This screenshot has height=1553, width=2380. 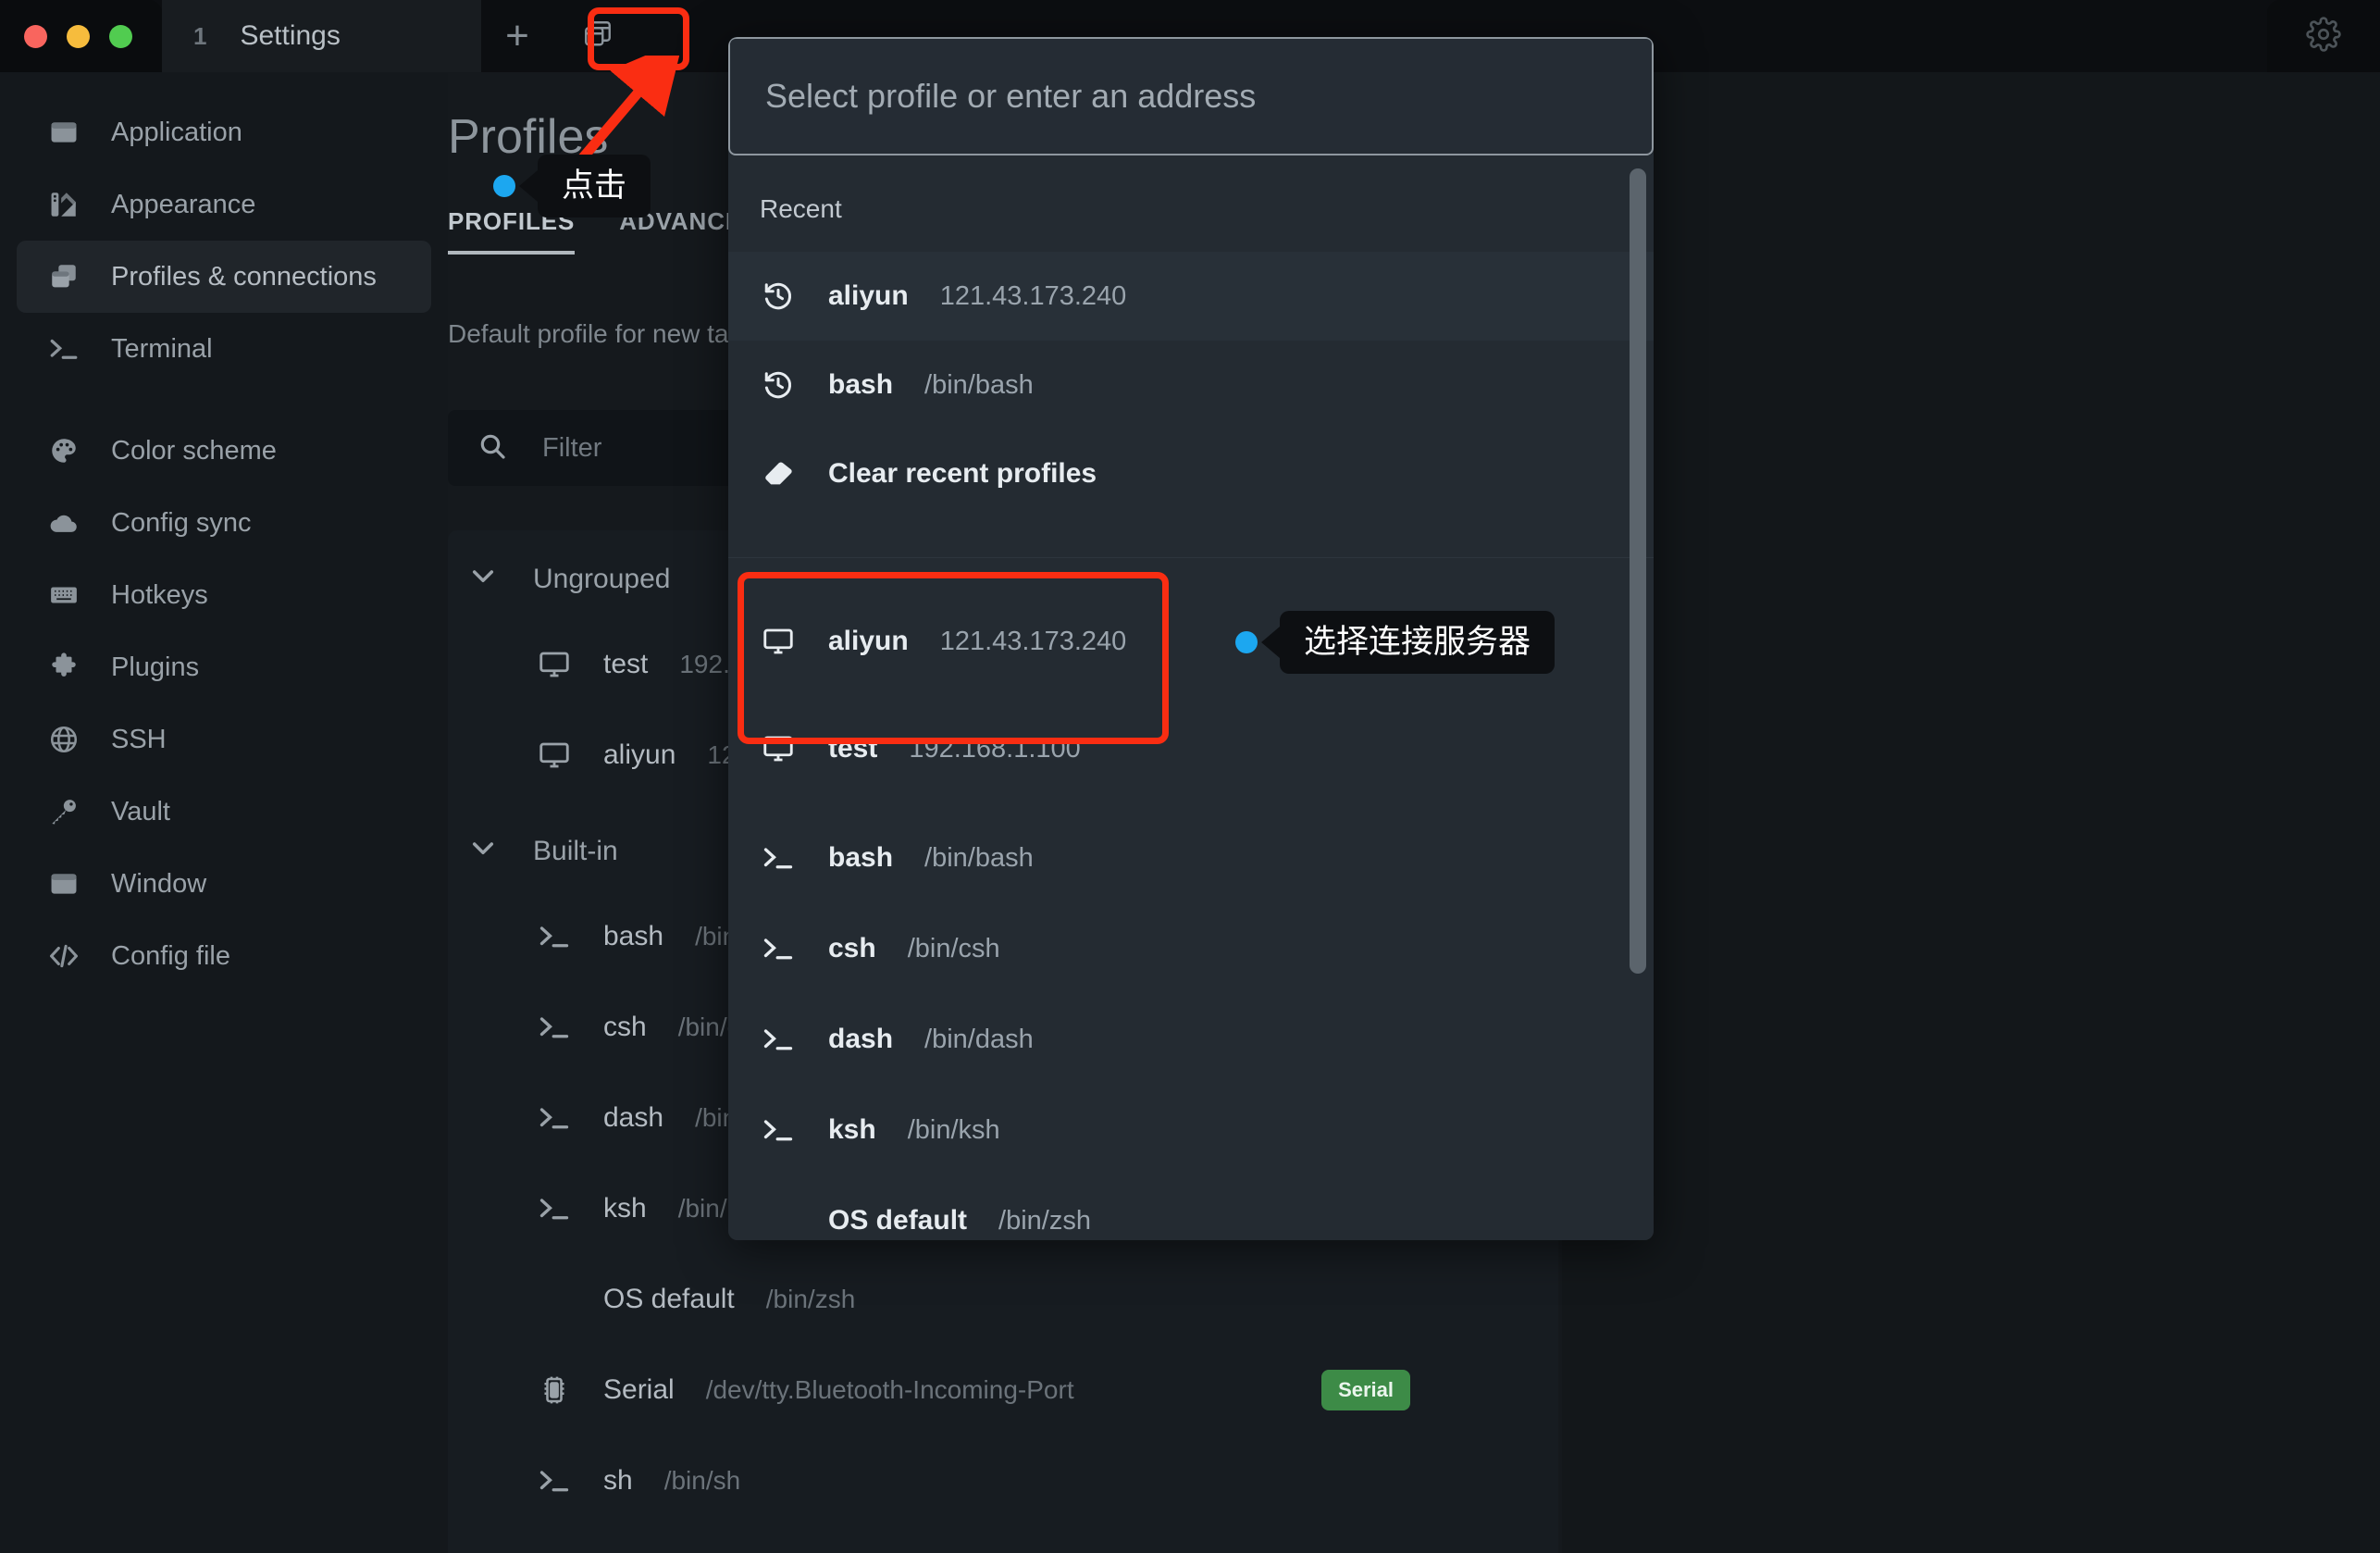 I want to click on sidebar-item-hotkeys: Hotkeys, so click(x=224, y=595).